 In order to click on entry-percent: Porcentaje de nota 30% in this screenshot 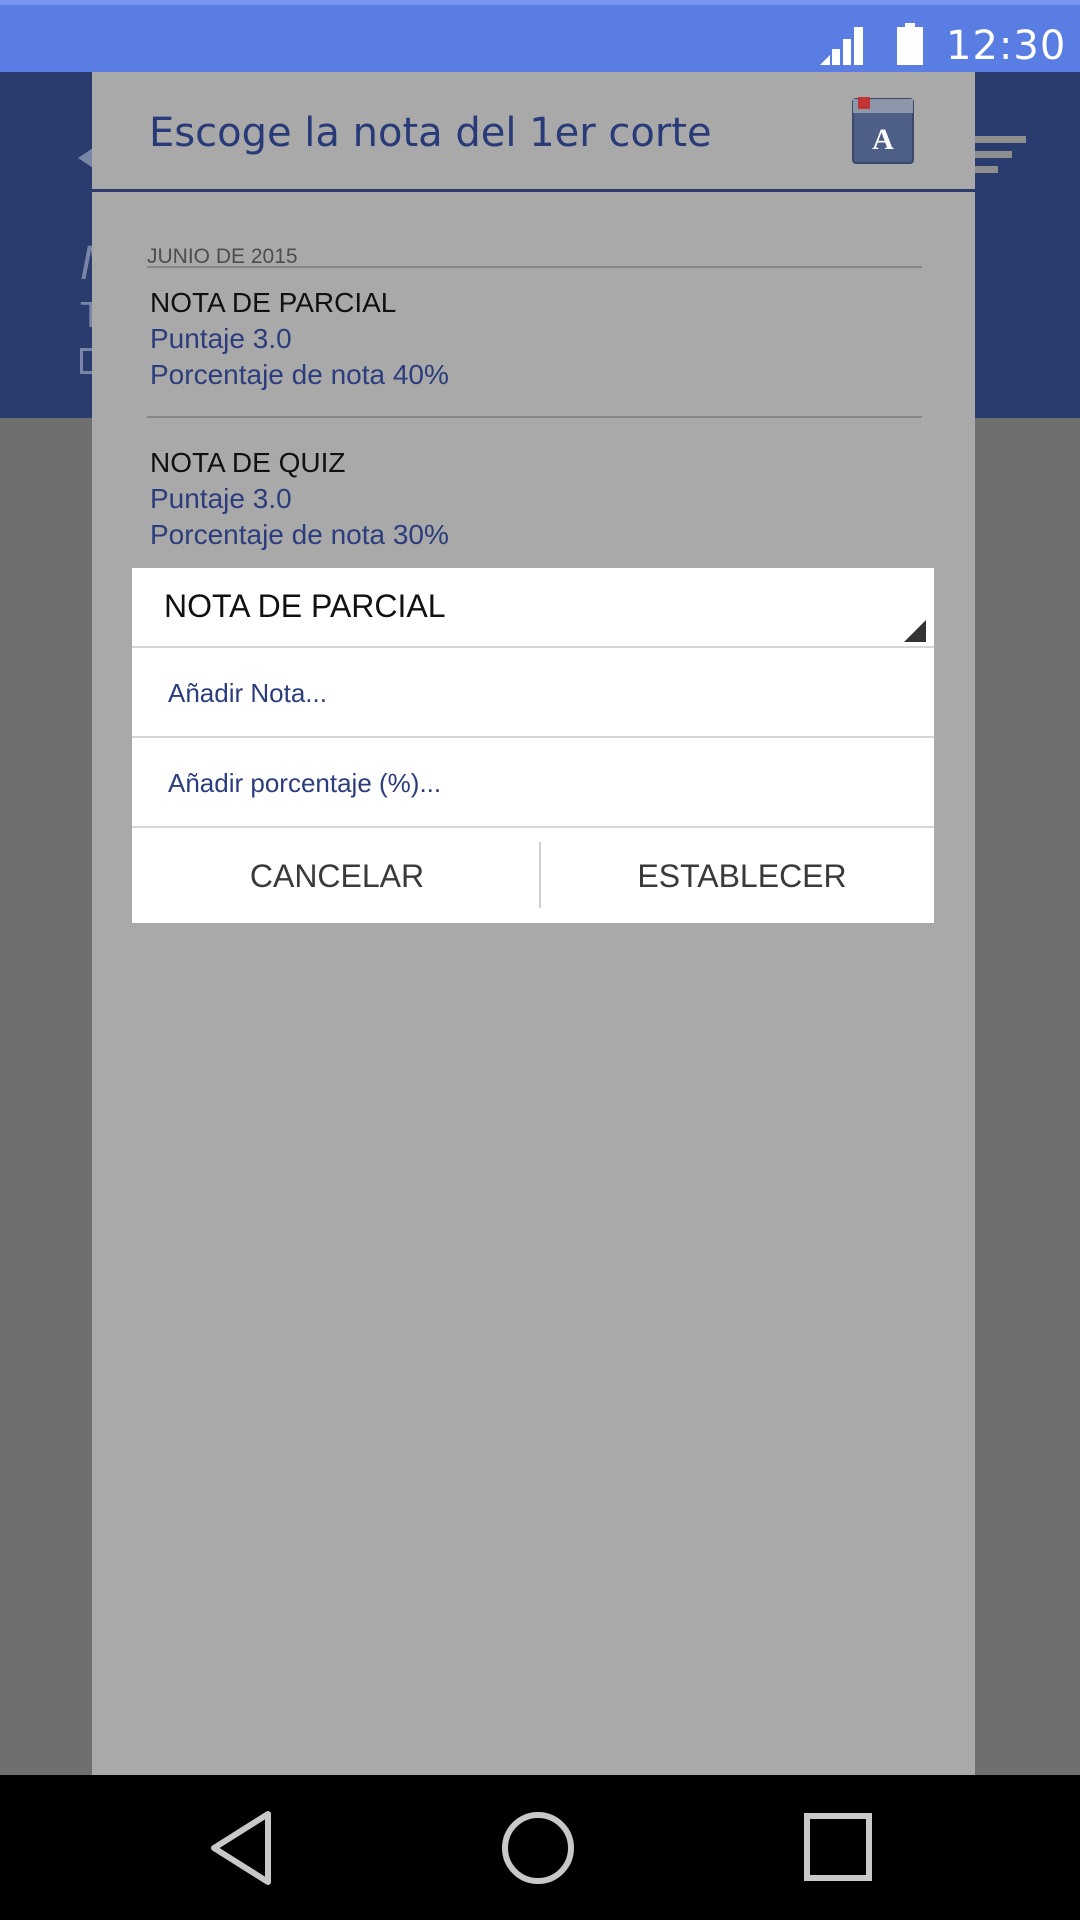, I will do `click(299, 534)`.